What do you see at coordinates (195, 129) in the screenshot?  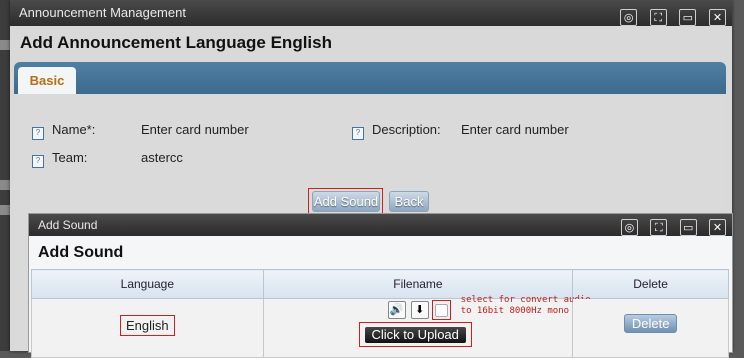 I see `name-field-value: Enter card number` at bounding box center [195, 129].